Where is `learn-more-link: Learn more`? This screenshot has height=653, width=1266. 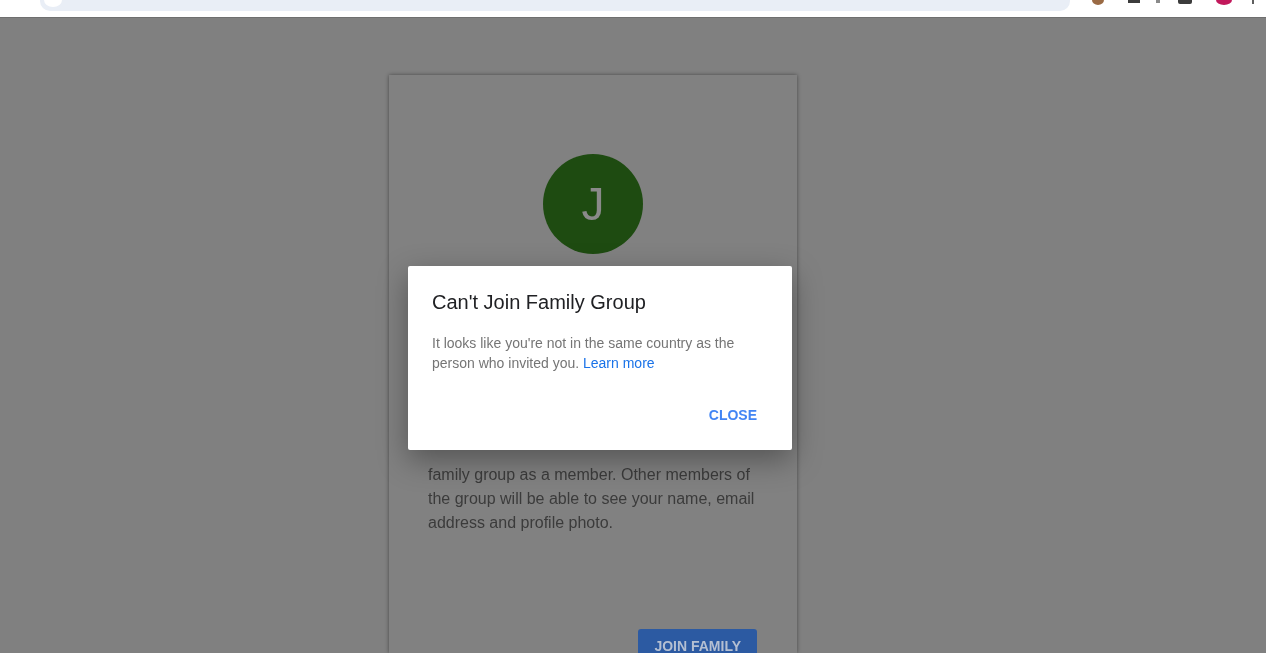
learn-more-link: Learn more is located at coordinates (619, 363).